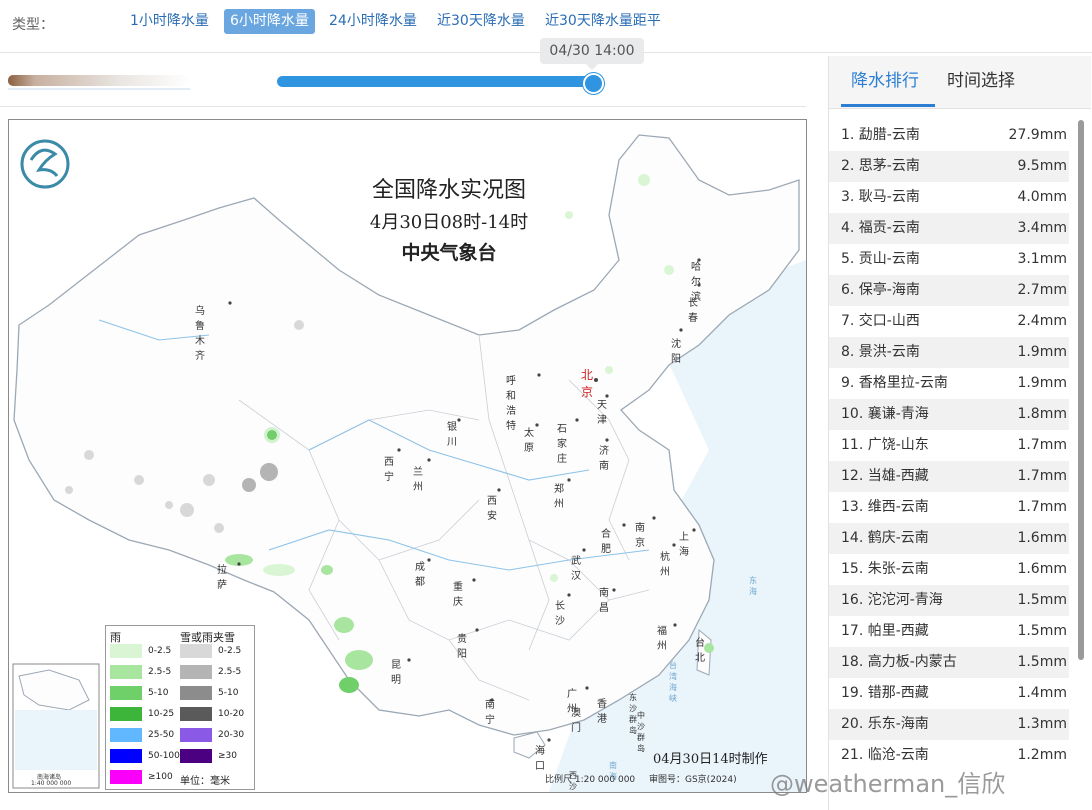  What do you see at coordinates (880, 352) in the screenshot?
I see `ranking-station: 8. 景洪-云南` at bounding box center [880, 352].